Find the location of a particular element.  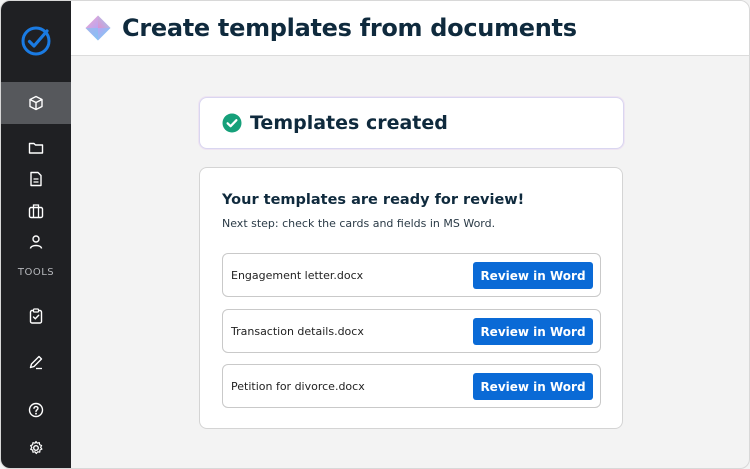

page-title: Create templates from documents is located at coordinates (349, 28).